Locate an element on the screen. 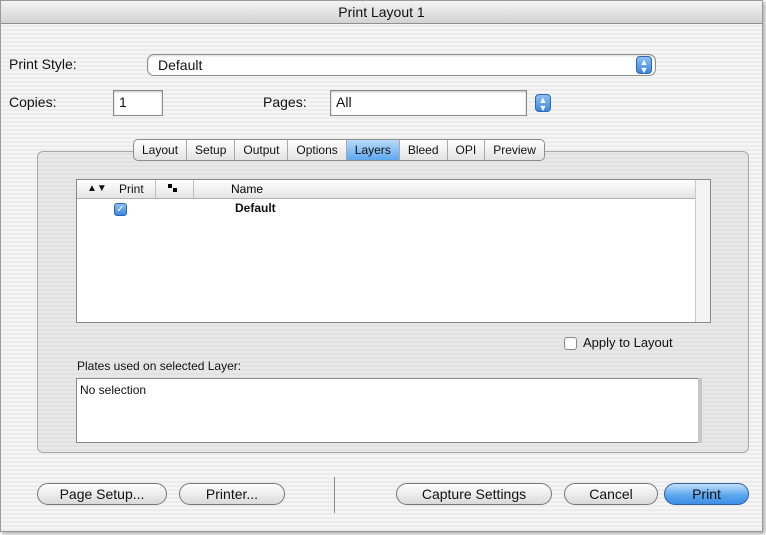 This screenshot has width=766, height=535. layers-scrollbar is located at coordinates (702, 251).